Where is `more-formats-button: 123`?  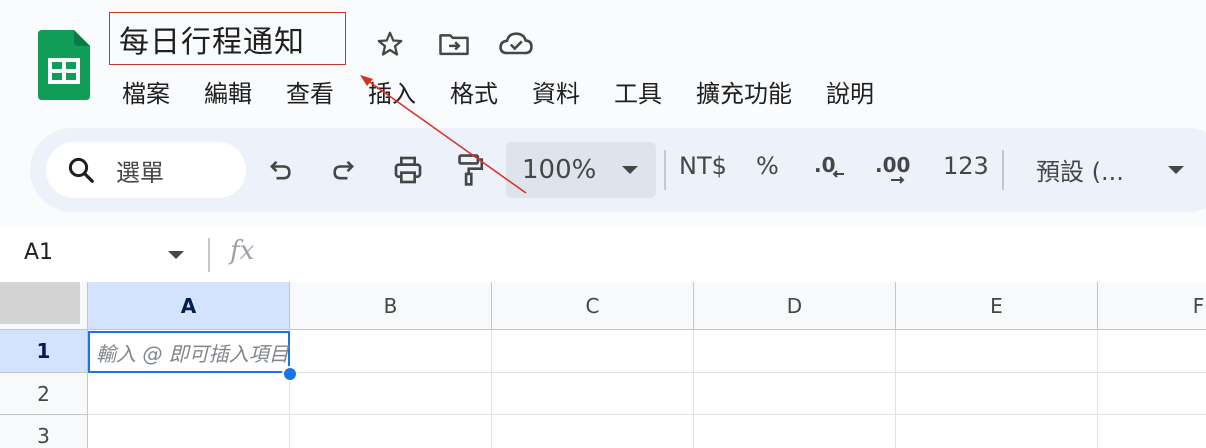
more-formats-button: 123 is located at coordinates (966, 166).